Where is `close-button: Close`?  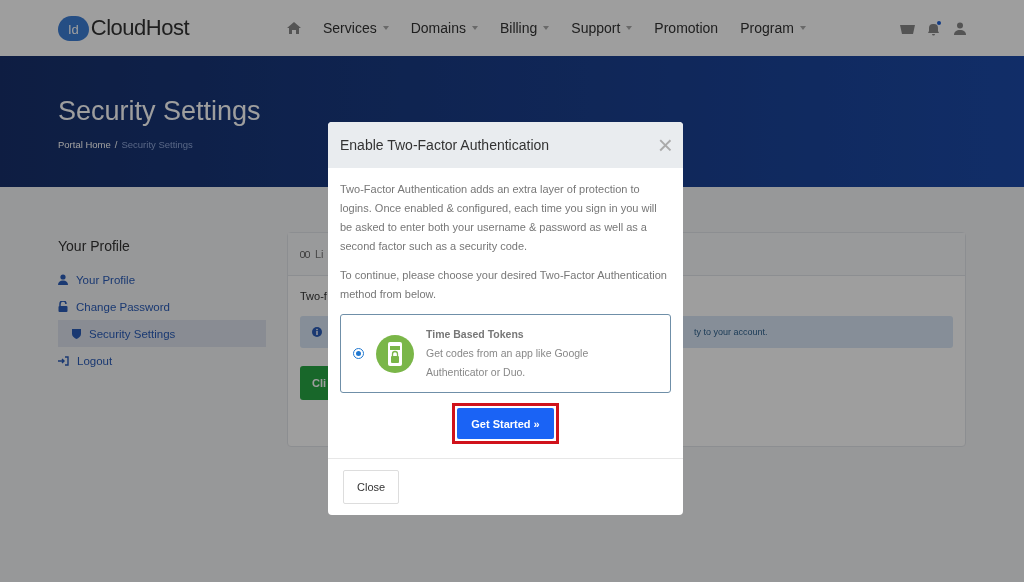
close-button: Close is located at coordinates (371, 487).